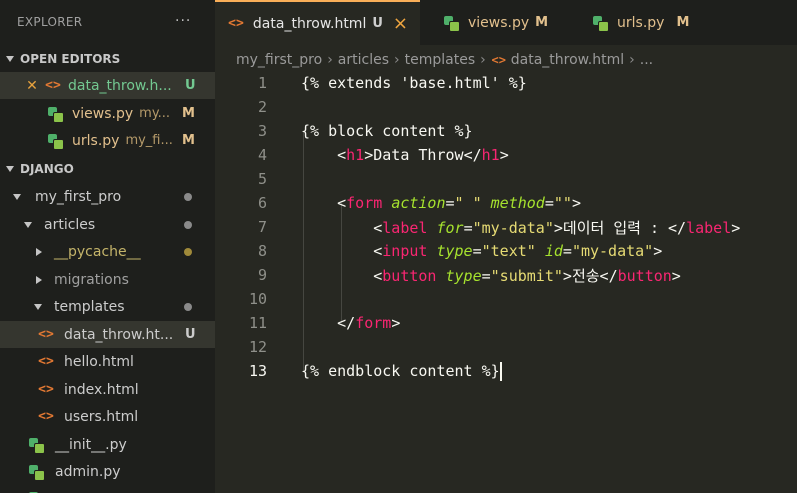  What do you see at coordinates (101, 416) in the screenshot?
I see `tree-item-label: users.html` at bounding box center [101, 416].